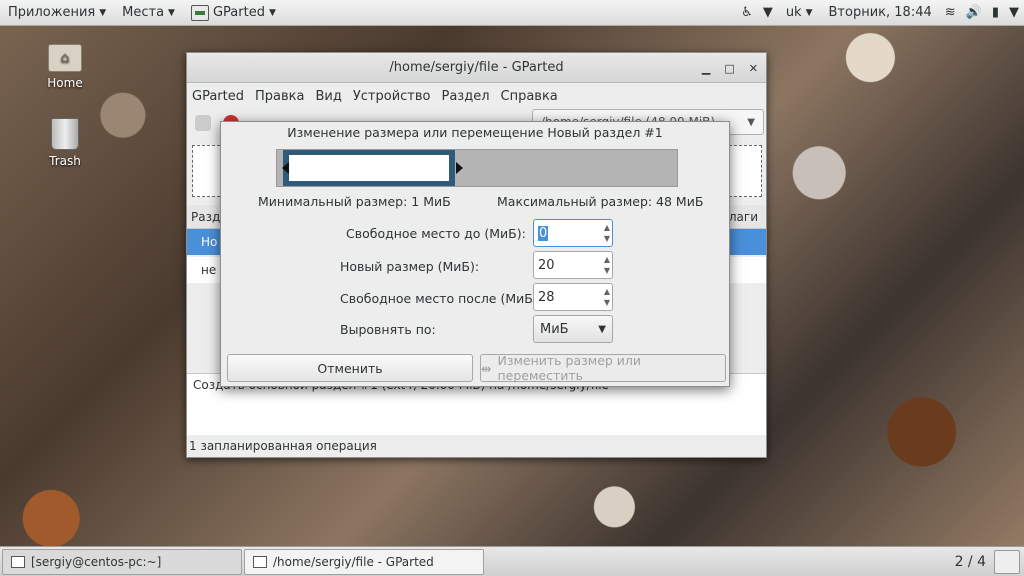 This screenshot has width=1024, height=576. I want to click on minimize-icon: ▁, so click(706, 68).